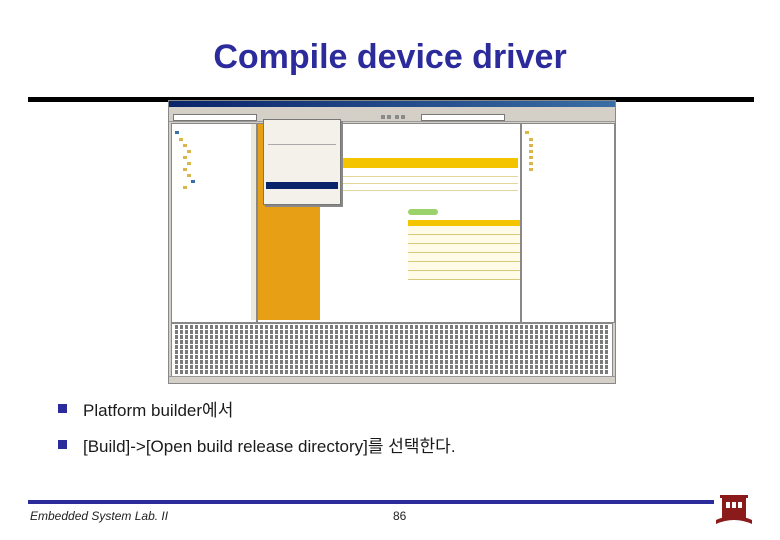  I want to click on workspace-pane, so click(214, 223).